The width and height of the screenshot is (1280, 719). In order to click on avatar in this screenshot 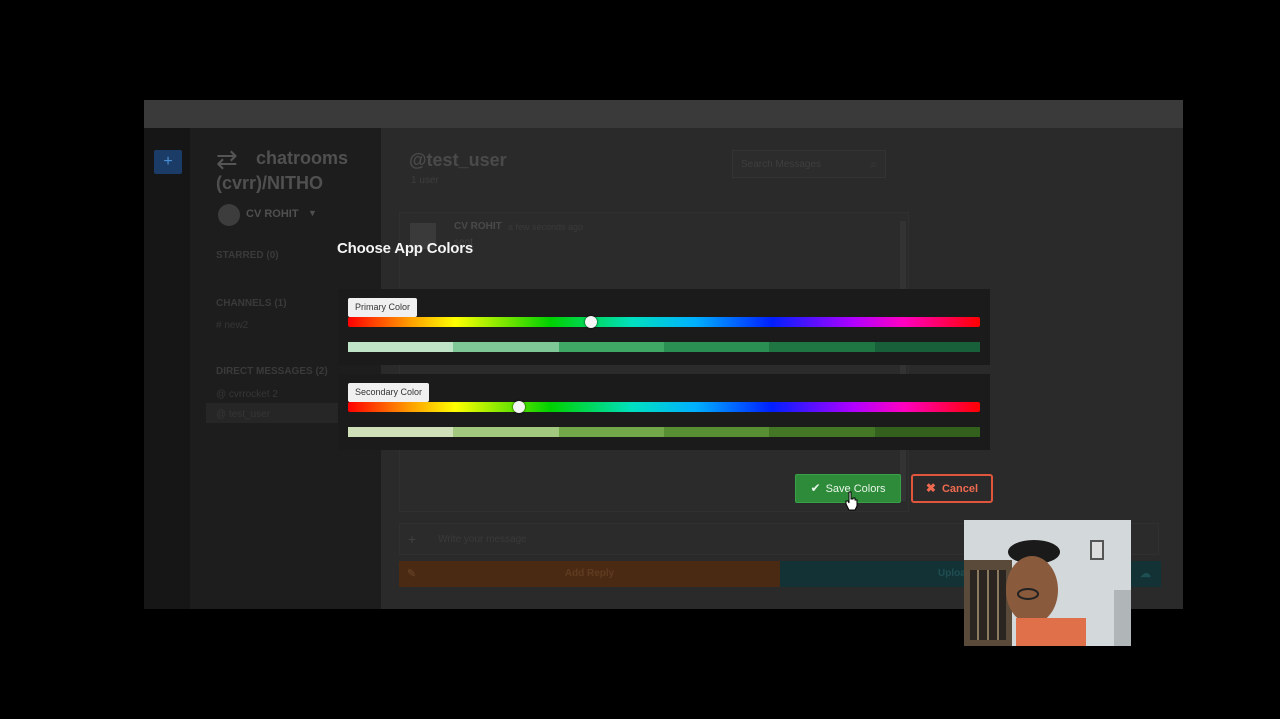, I will do `click(229, 215)`.